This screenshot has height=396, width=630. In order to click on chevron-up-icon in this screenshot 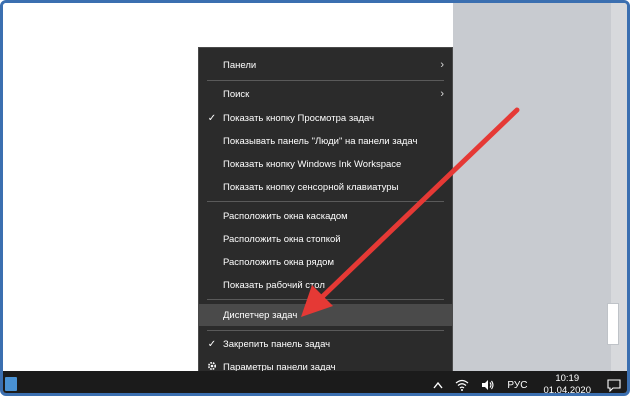, I will do `click(438, 382)`.